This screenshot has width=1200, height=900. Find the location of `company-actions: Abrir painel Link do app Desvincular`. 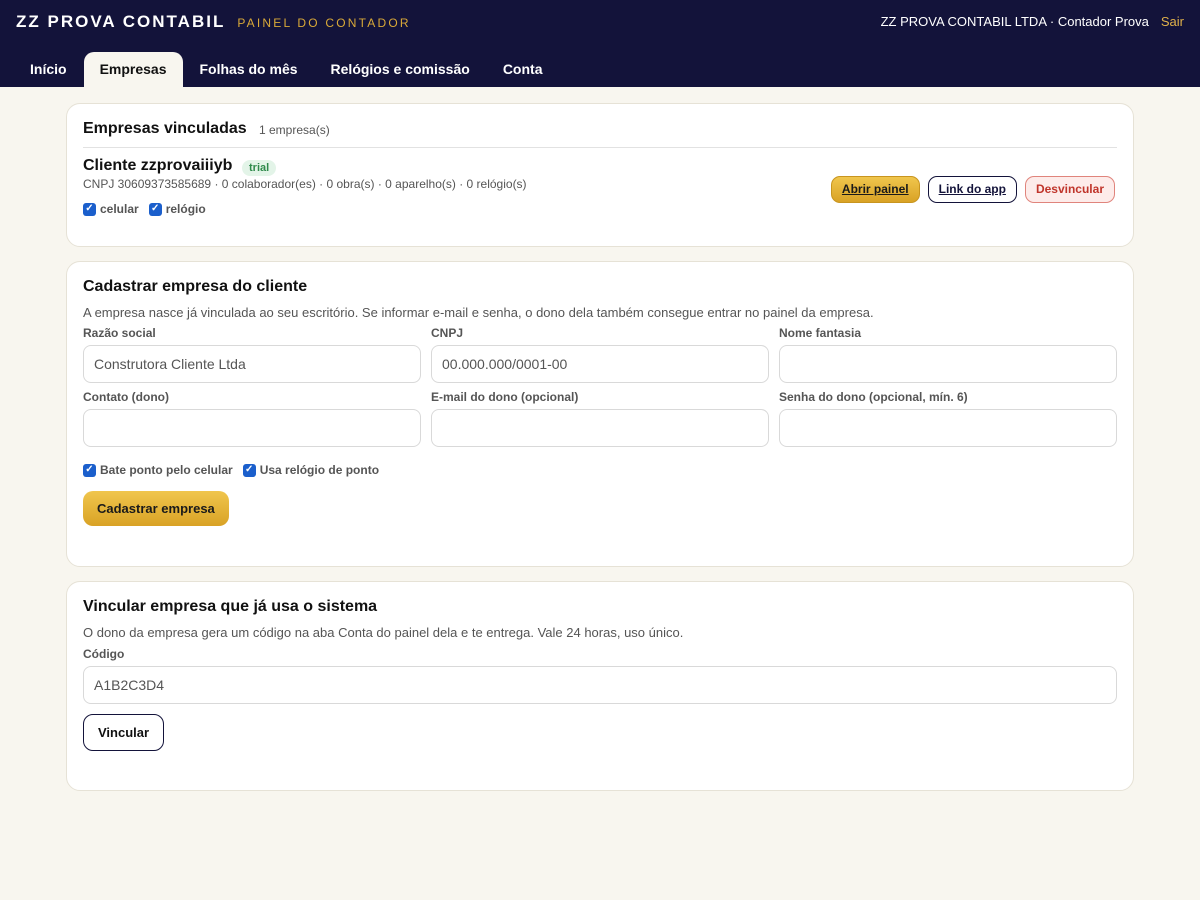

company-actions: Abrir painel Link do app Desvincular is located at coordinates (969, 189).